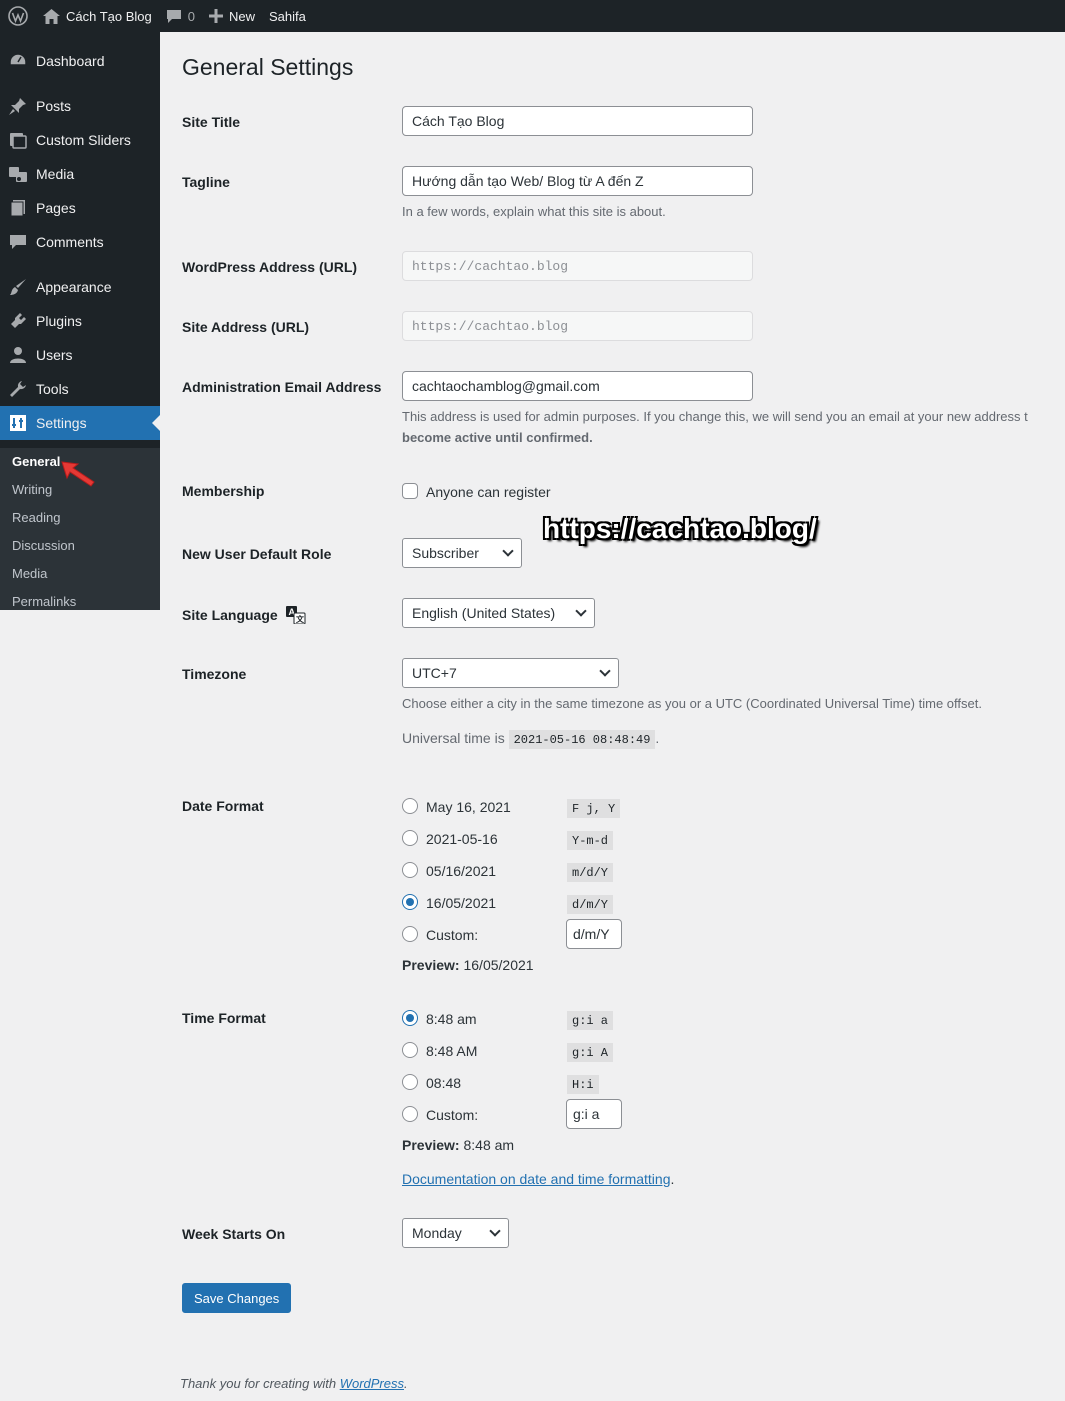  What do you see at coordinates (18, 140) in the screenshot?
I see `sliders-icon` at bounding box center [18, 140].